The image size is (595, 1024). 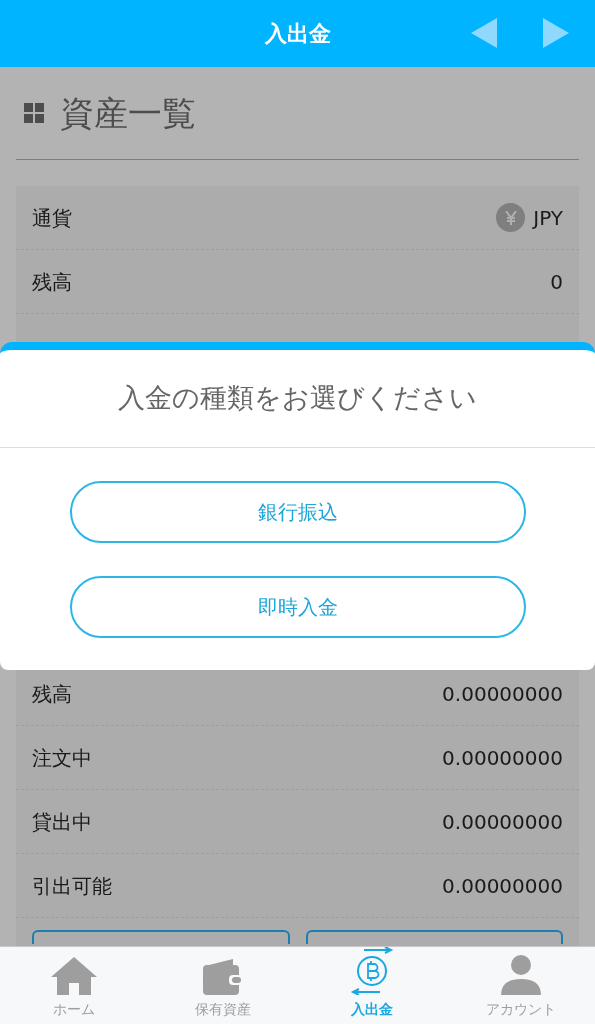 What do you see at coordinates (511, 217) in the screenshot?
I see `yen-icon` at bounding box center [511, 217].